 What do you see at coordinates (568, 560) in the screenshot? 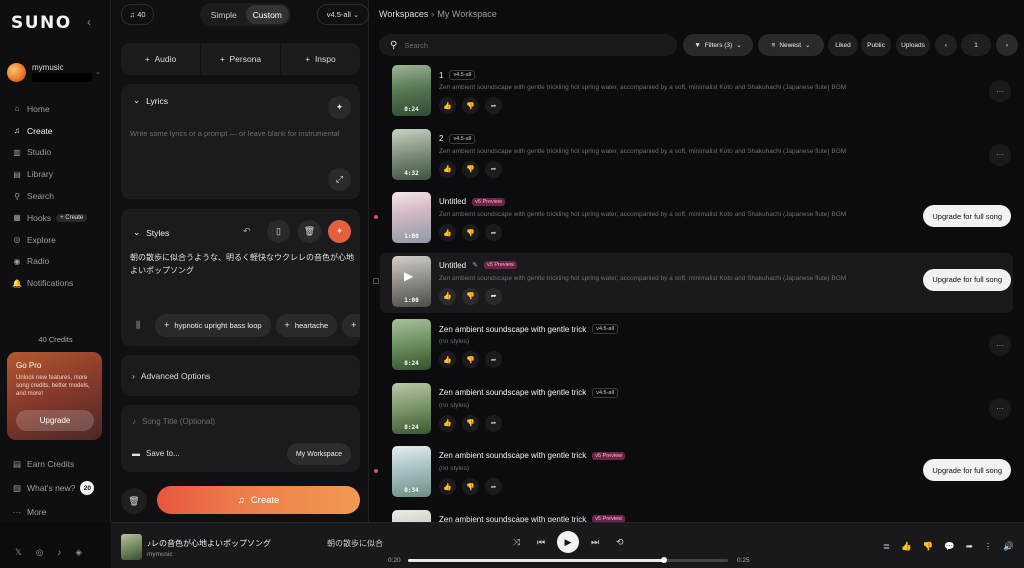
I see `progress-bar` at bounding box center [568, 560].